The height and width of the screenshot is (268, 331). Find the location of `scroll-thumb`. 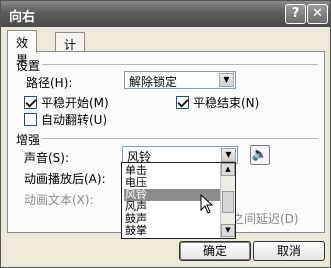

scroll-thumb is located at coordinates (228, 202).